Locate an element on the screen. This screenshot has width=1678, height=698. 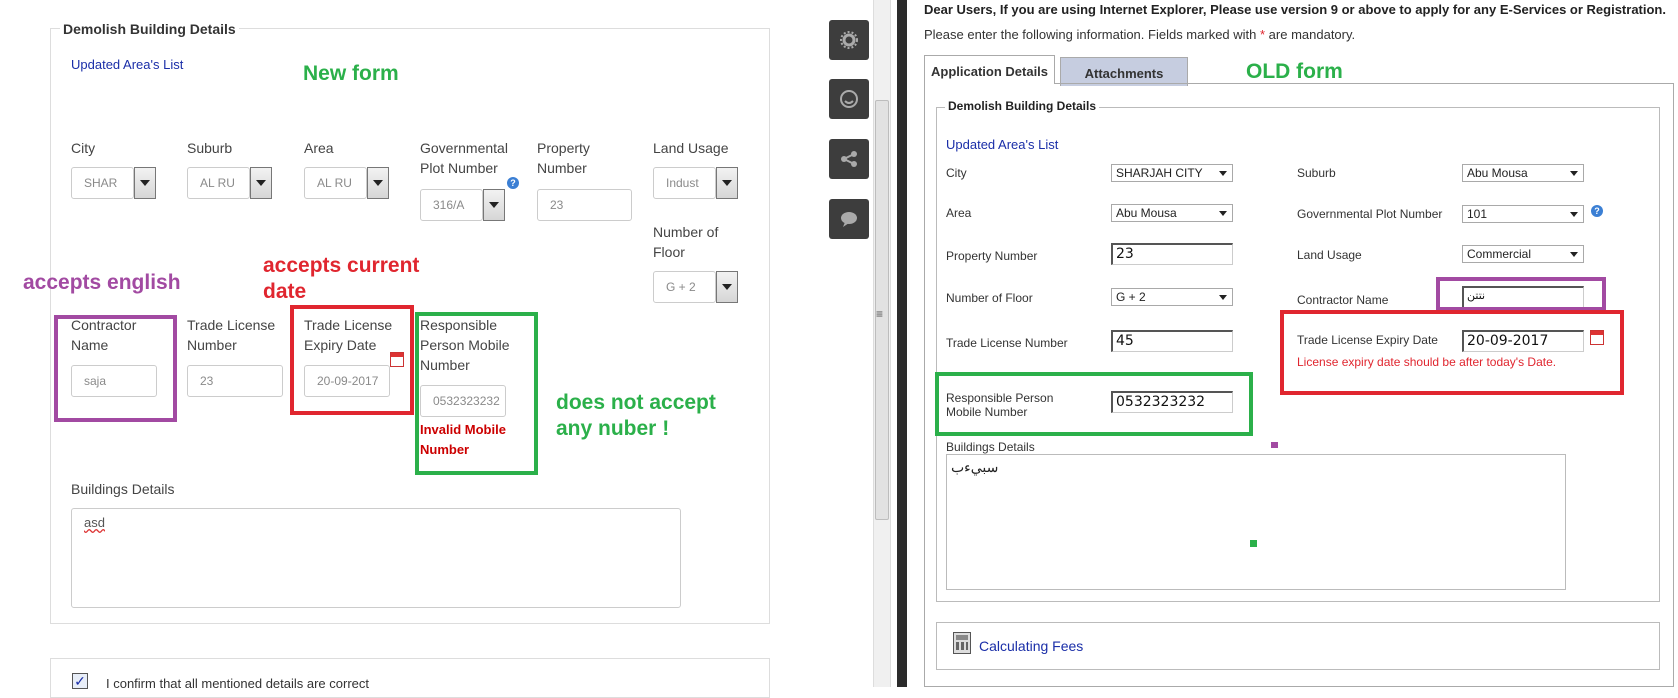
suburb-select: AL RU is located at coordinates (218, 183).